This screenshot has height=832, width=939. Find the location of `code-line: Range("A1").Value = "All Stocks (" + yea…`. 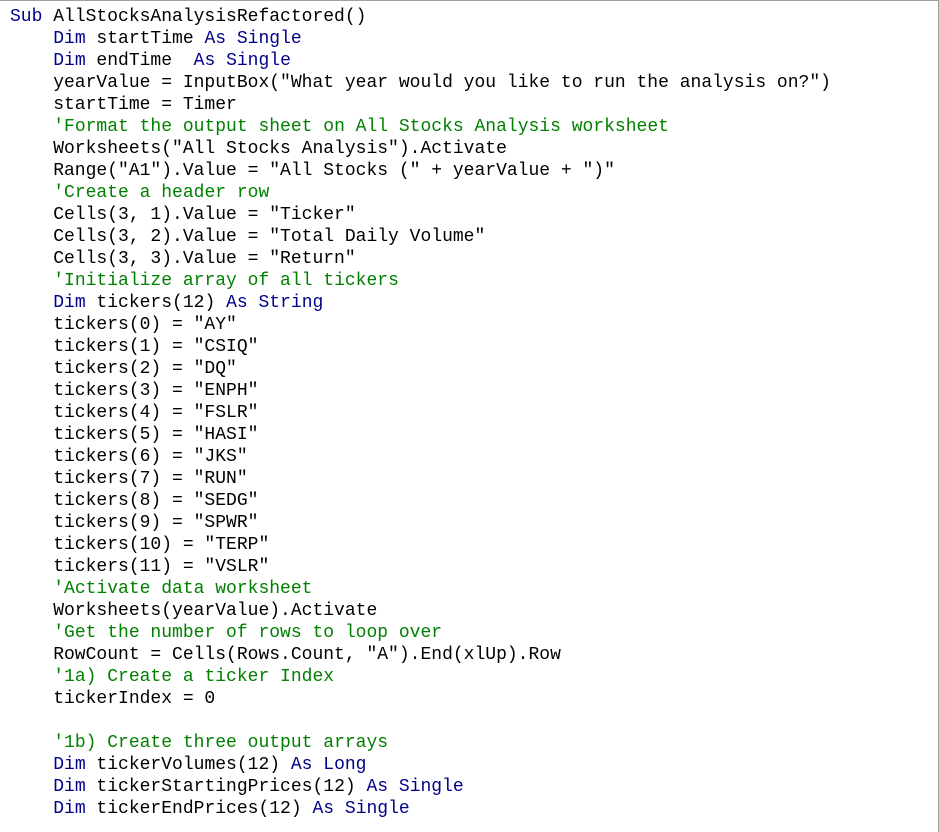

code-line: Range("A1").Value = "All Stocks (" + yea… is located at coordinates (420, 171).